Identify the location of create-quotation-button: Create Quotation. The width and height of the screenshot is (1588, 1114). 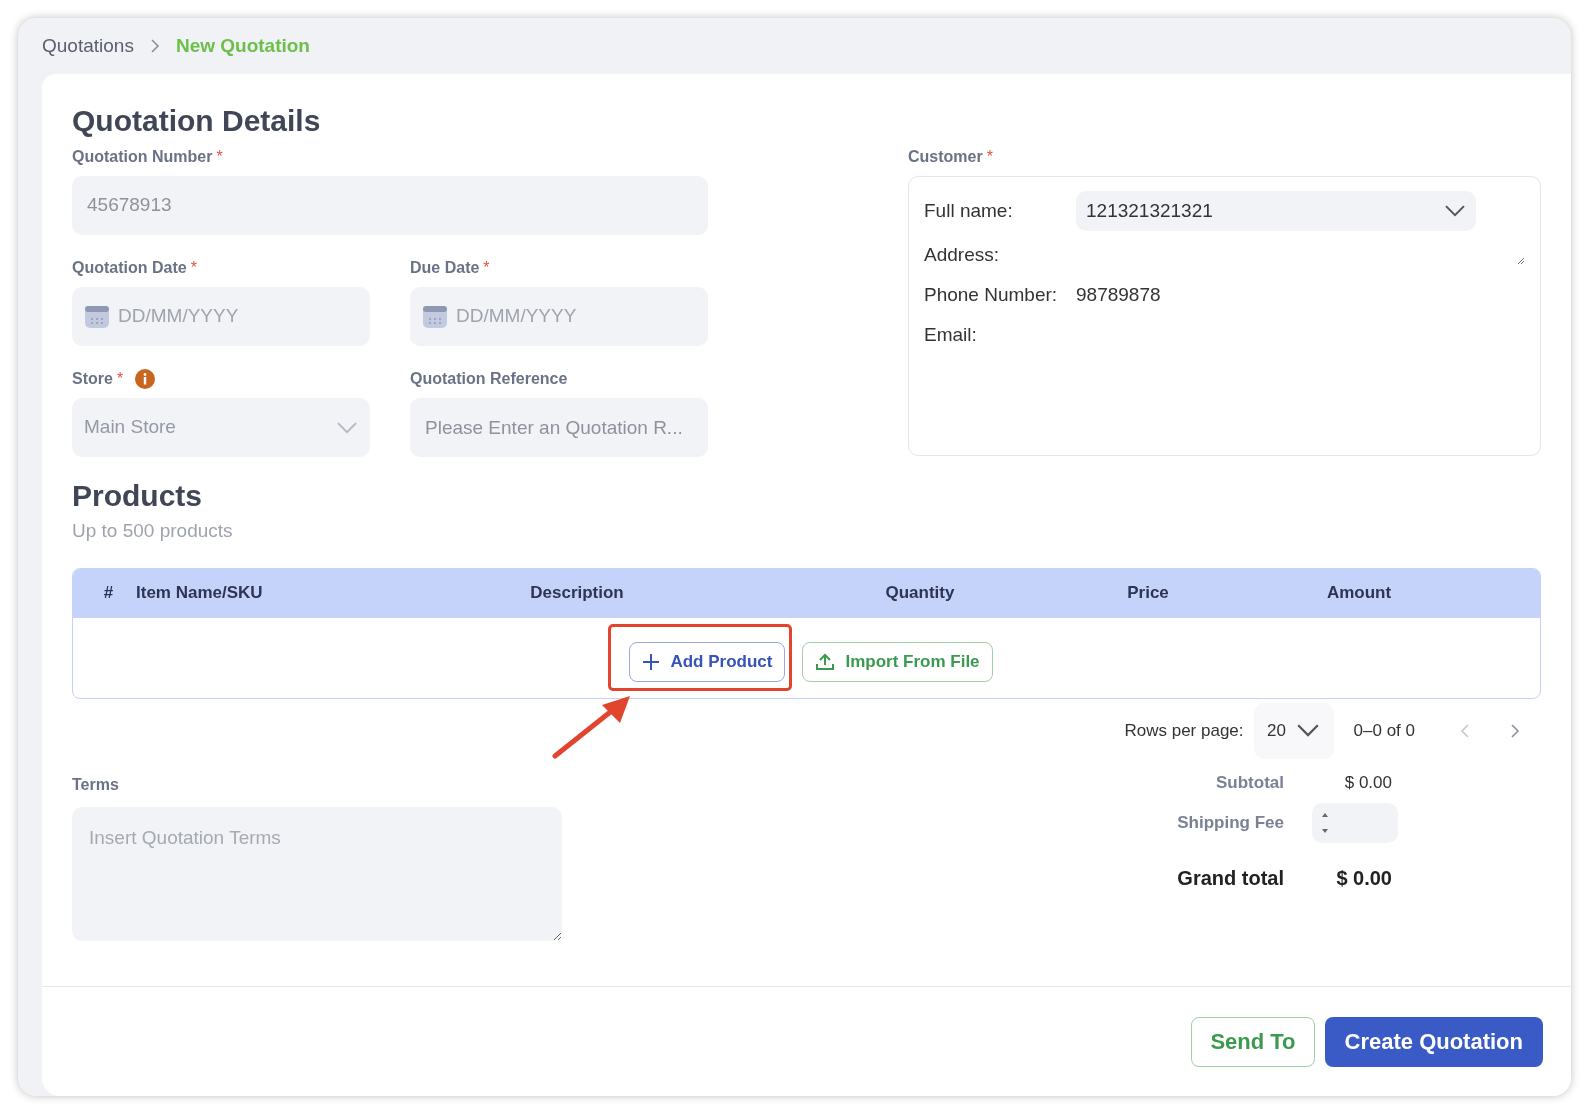
(1433, 1041).